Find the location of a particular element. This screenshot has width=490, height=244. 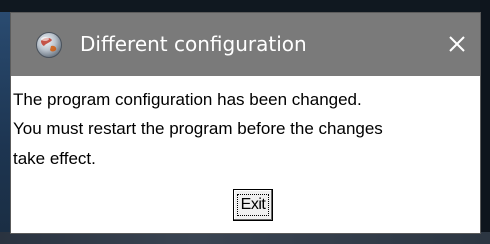

desktop-background-top is located at coordinates (245, 6).